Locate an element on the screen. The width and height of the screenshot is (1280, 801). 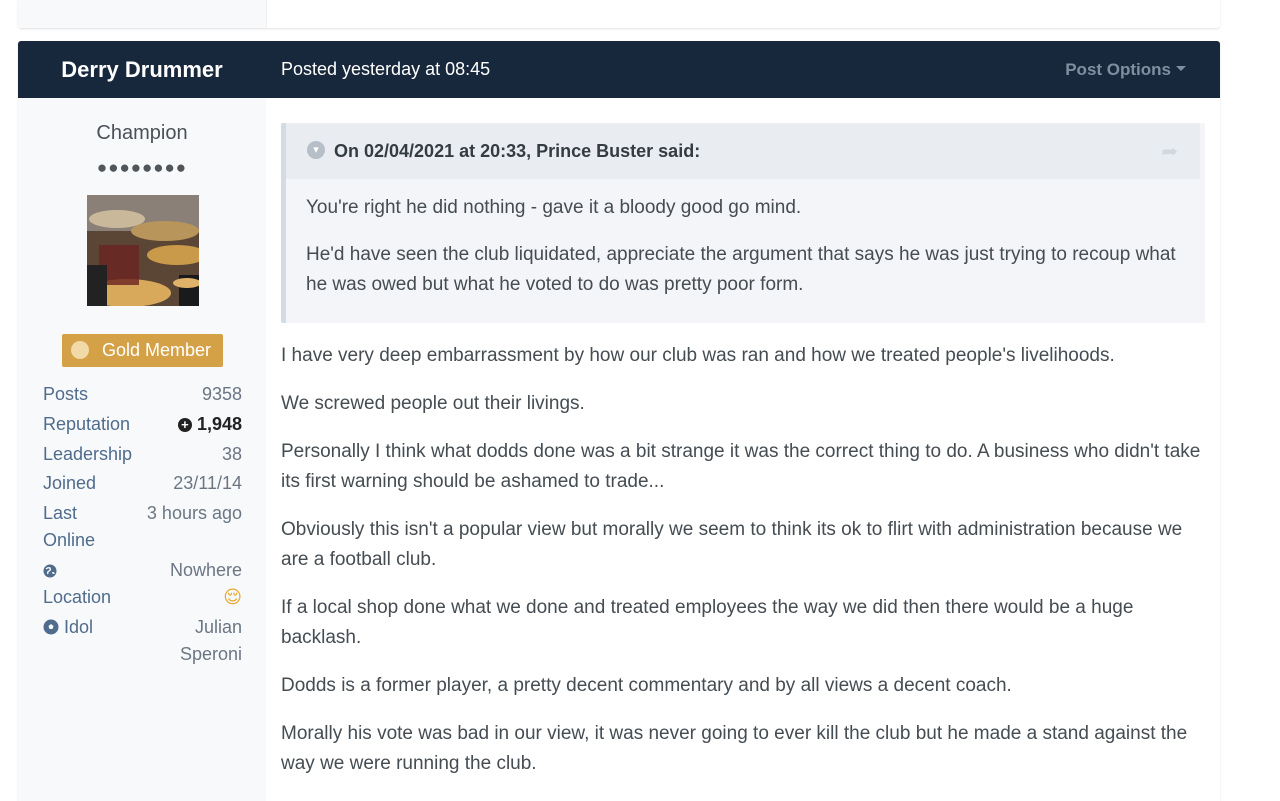
stat-joined-label: Joined is located at coordinates (70, 483).